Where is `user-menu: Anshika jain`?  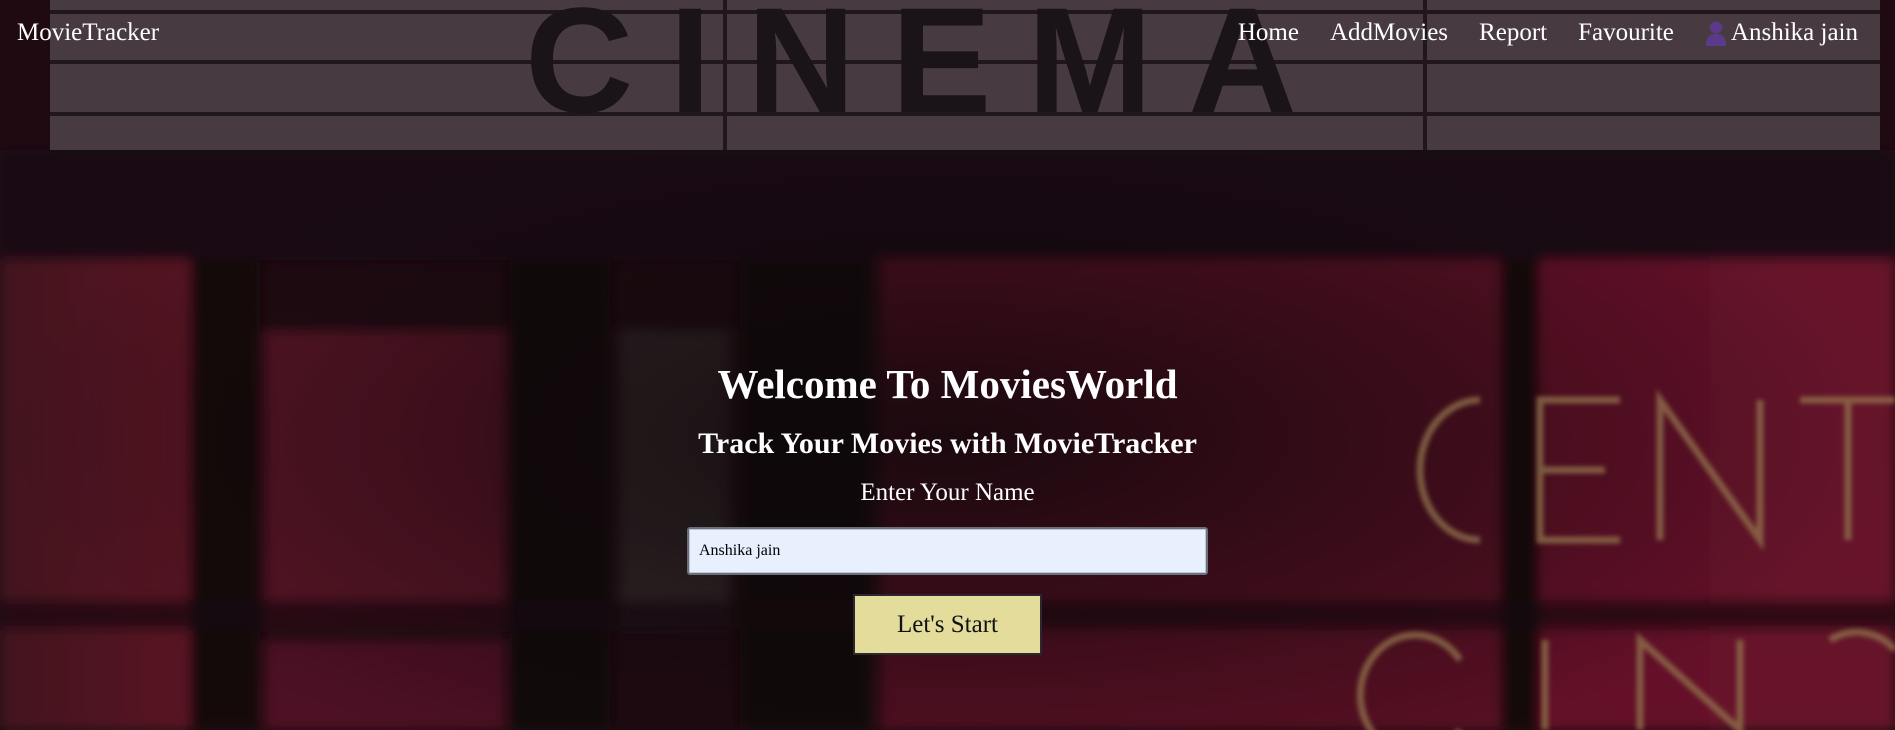 user-menu: Anshika jain is located at coordinates (1781, 33).